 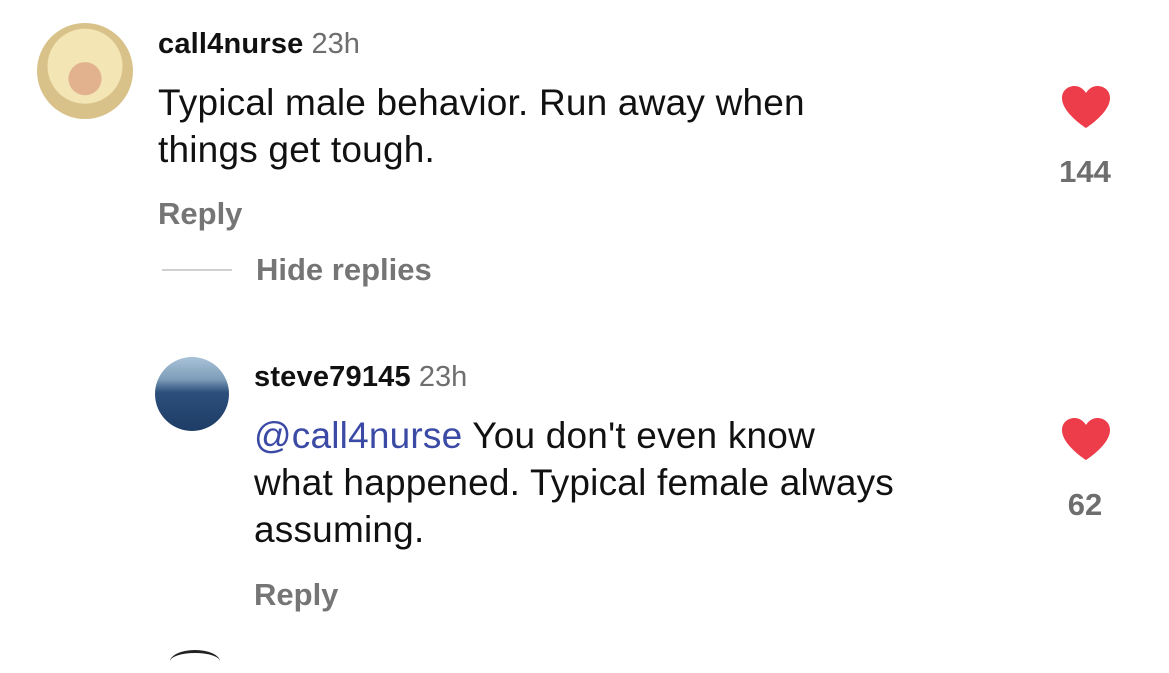 What do you see at coordinates (1085, 171) in the screenshot?
I see `like-count: 144` at bounding box center [1085, 171].